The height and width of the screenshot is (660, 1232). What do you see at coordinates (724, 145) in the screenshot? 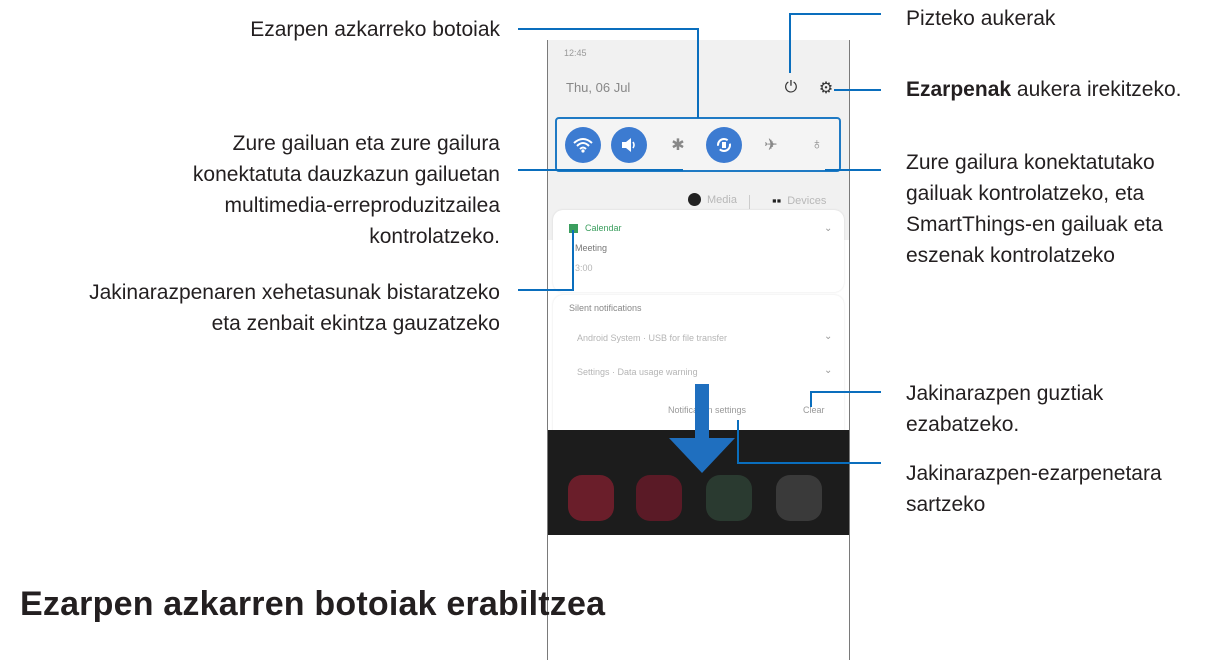
I see `auto-rotate-icon` at bounding box center [724, 145].